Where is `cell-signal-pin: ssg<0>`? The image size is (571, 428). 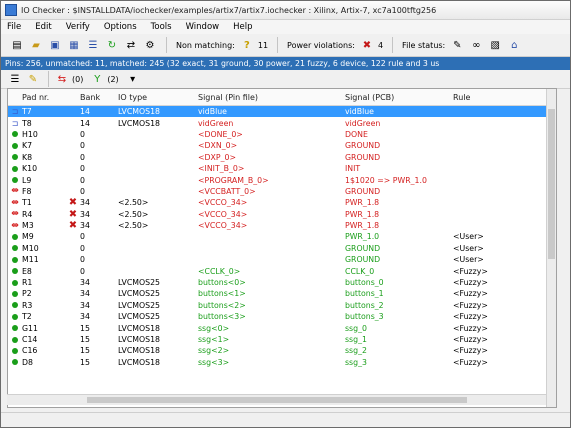 cell-signal-pin: ssg<0> is located at coordinates (214, 328).